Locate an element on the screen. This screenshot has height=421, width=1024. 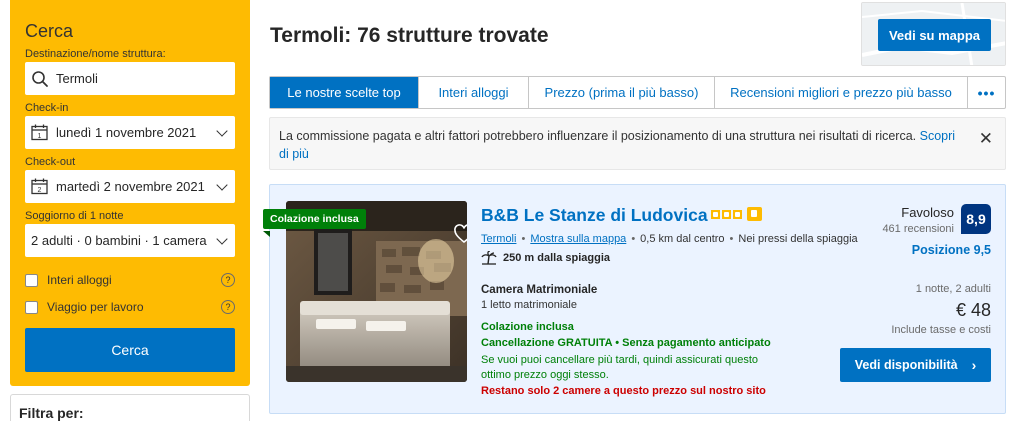
show-on-map-button: Vedi su mappa is located at coordinates (934, 35).